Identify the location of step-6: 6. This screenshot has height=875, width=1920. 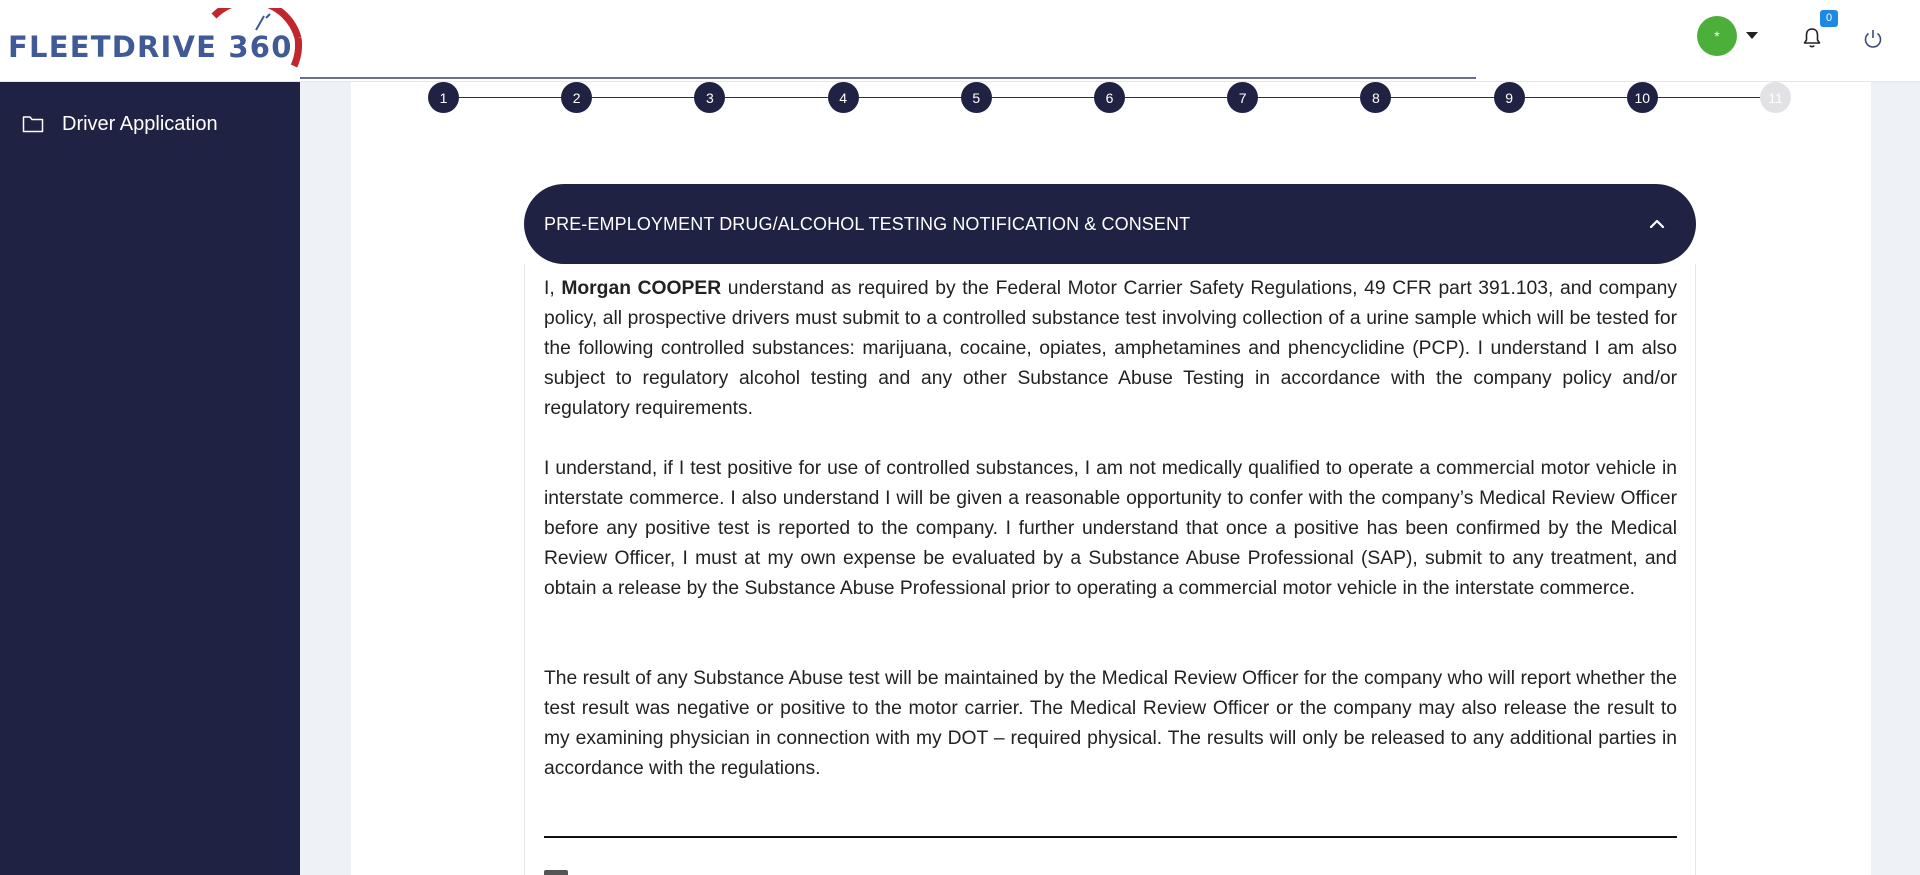
(1109, 97).